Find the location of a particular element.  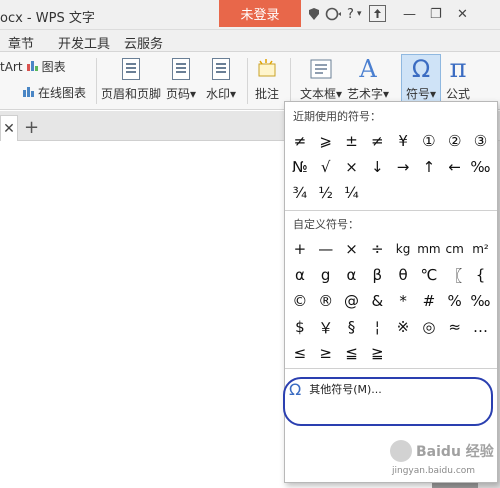

symbol-cell: $ is located at coordinates (300, 327).